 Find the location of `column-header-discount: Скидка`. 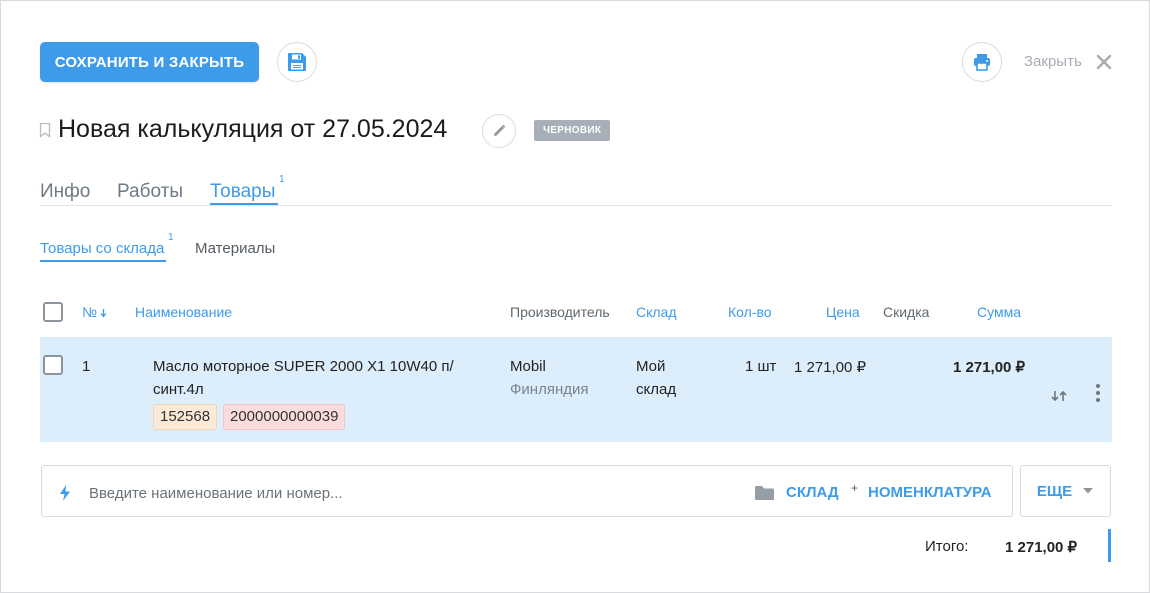

column-header-discount: Скидка is located at coordinates (906, 312).